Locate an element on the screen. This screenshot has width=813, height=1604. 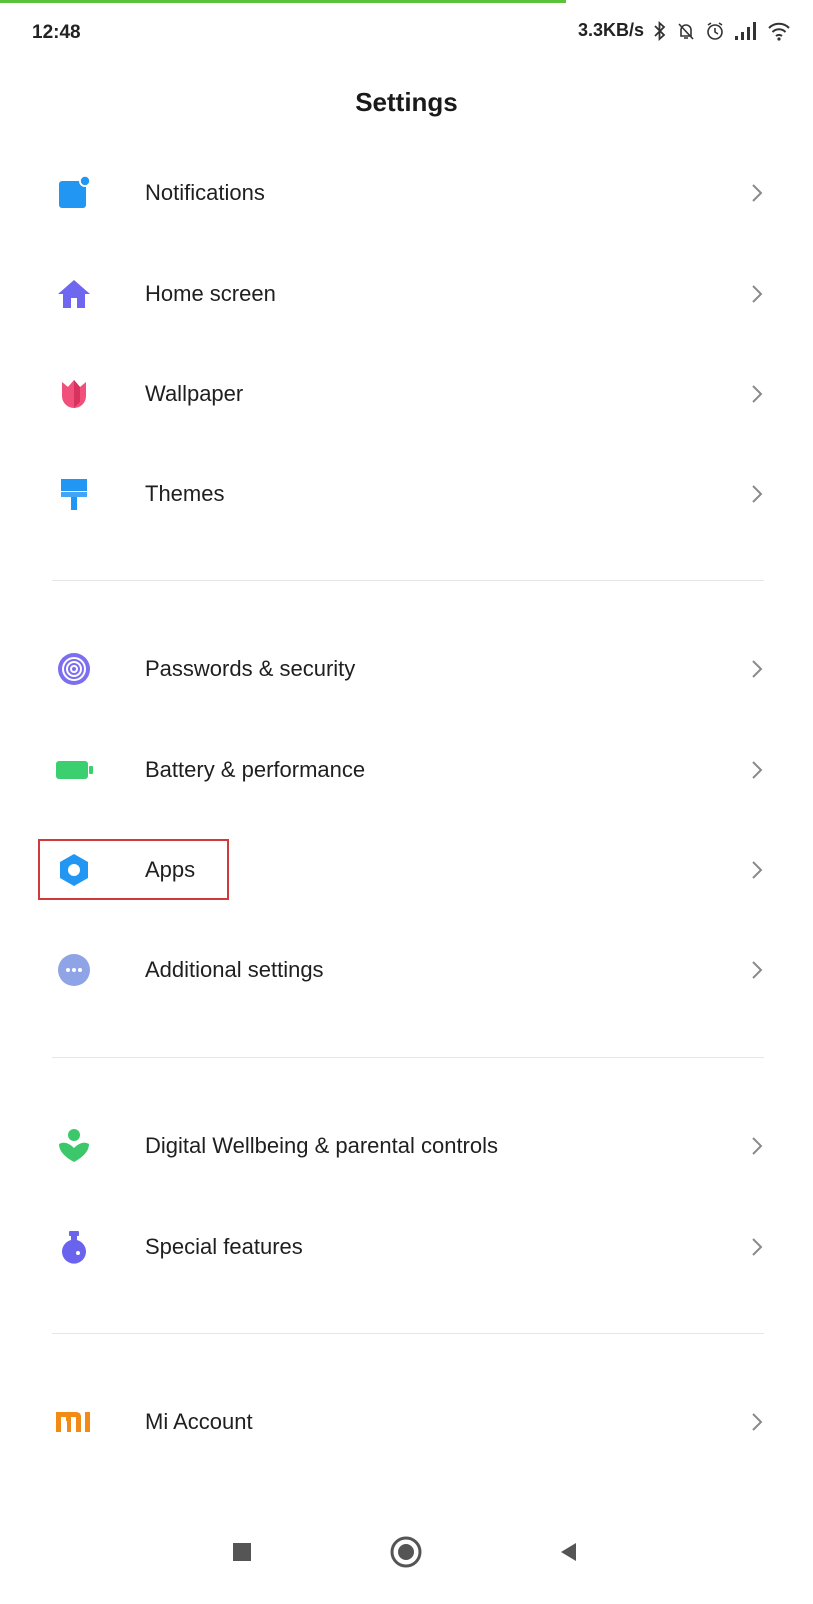
alarm-icon is located at coordinates (715, 30).